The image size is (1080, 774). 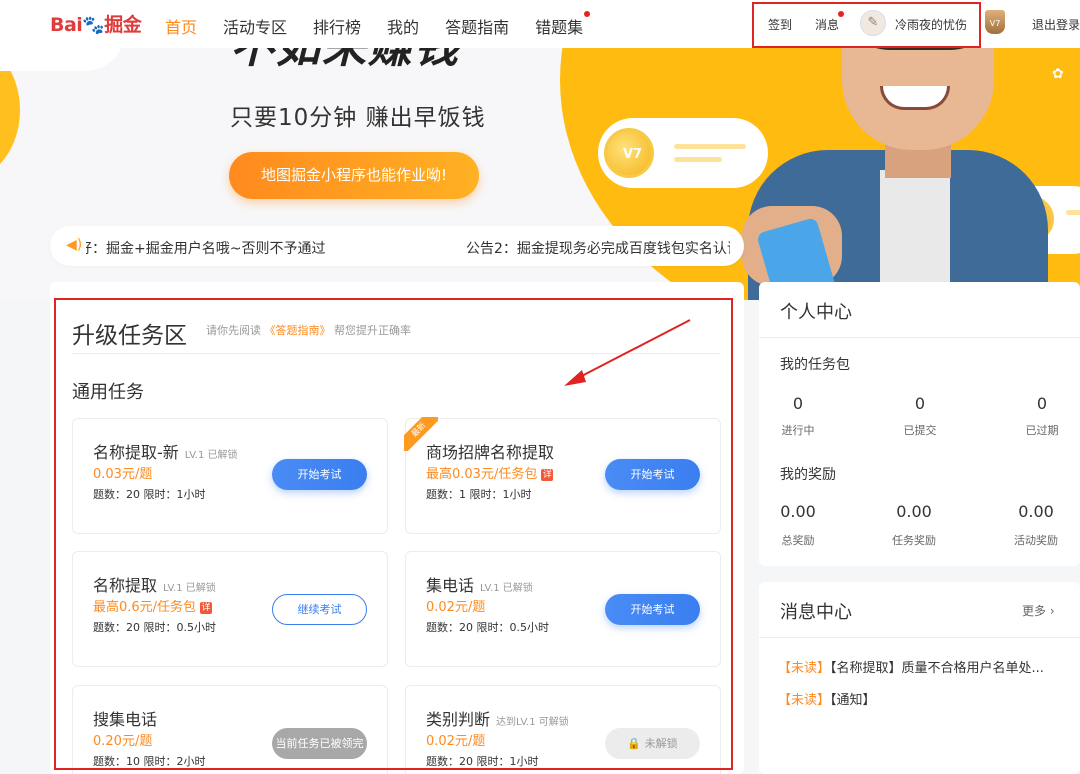 What do you see at coordinates (808, 475) in the screenshot?
I see `rewards-title: 我的奖励` at bounding box center [808, 475].